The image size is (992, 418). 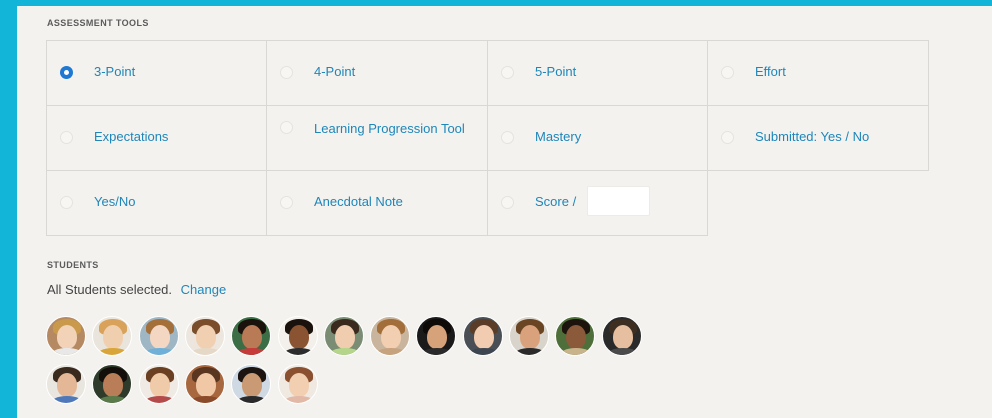 I want to click on score-total-input, so click(x=618, y=201).